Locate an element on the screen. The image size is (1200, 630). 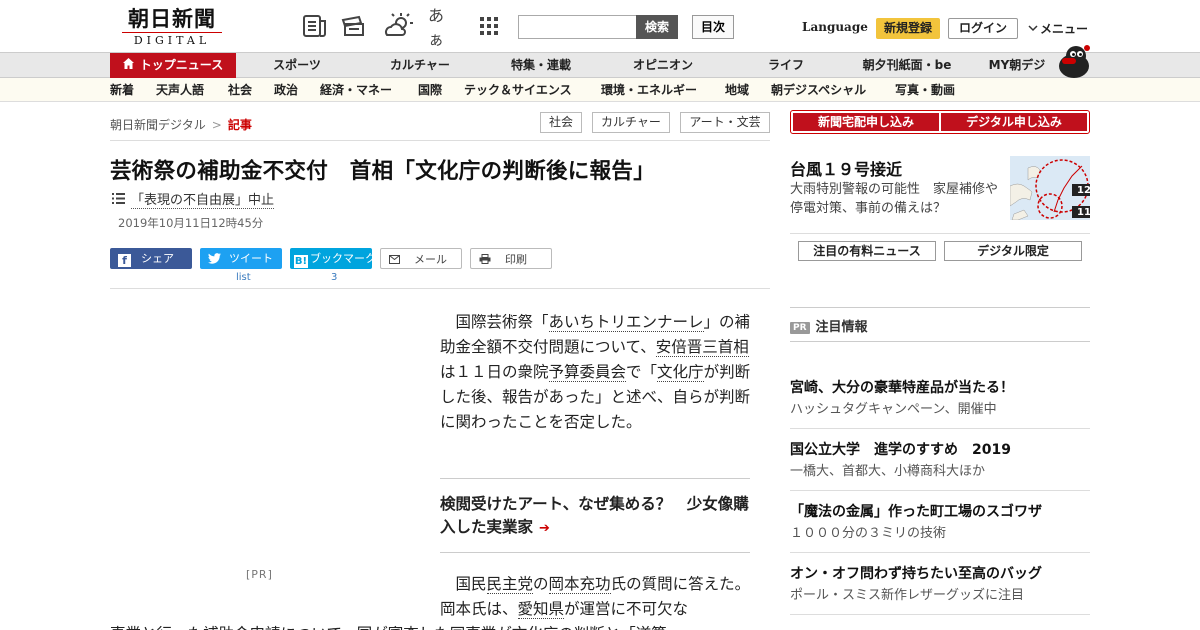
subnav-international: 国際 is located at coordinates (430, 90).